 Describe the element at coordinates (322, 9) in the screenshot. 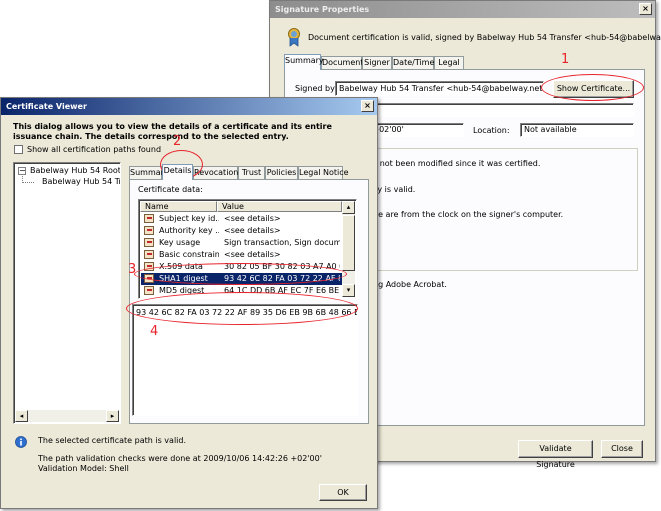

I see `sig-window-title: Signature Properties` at that location.